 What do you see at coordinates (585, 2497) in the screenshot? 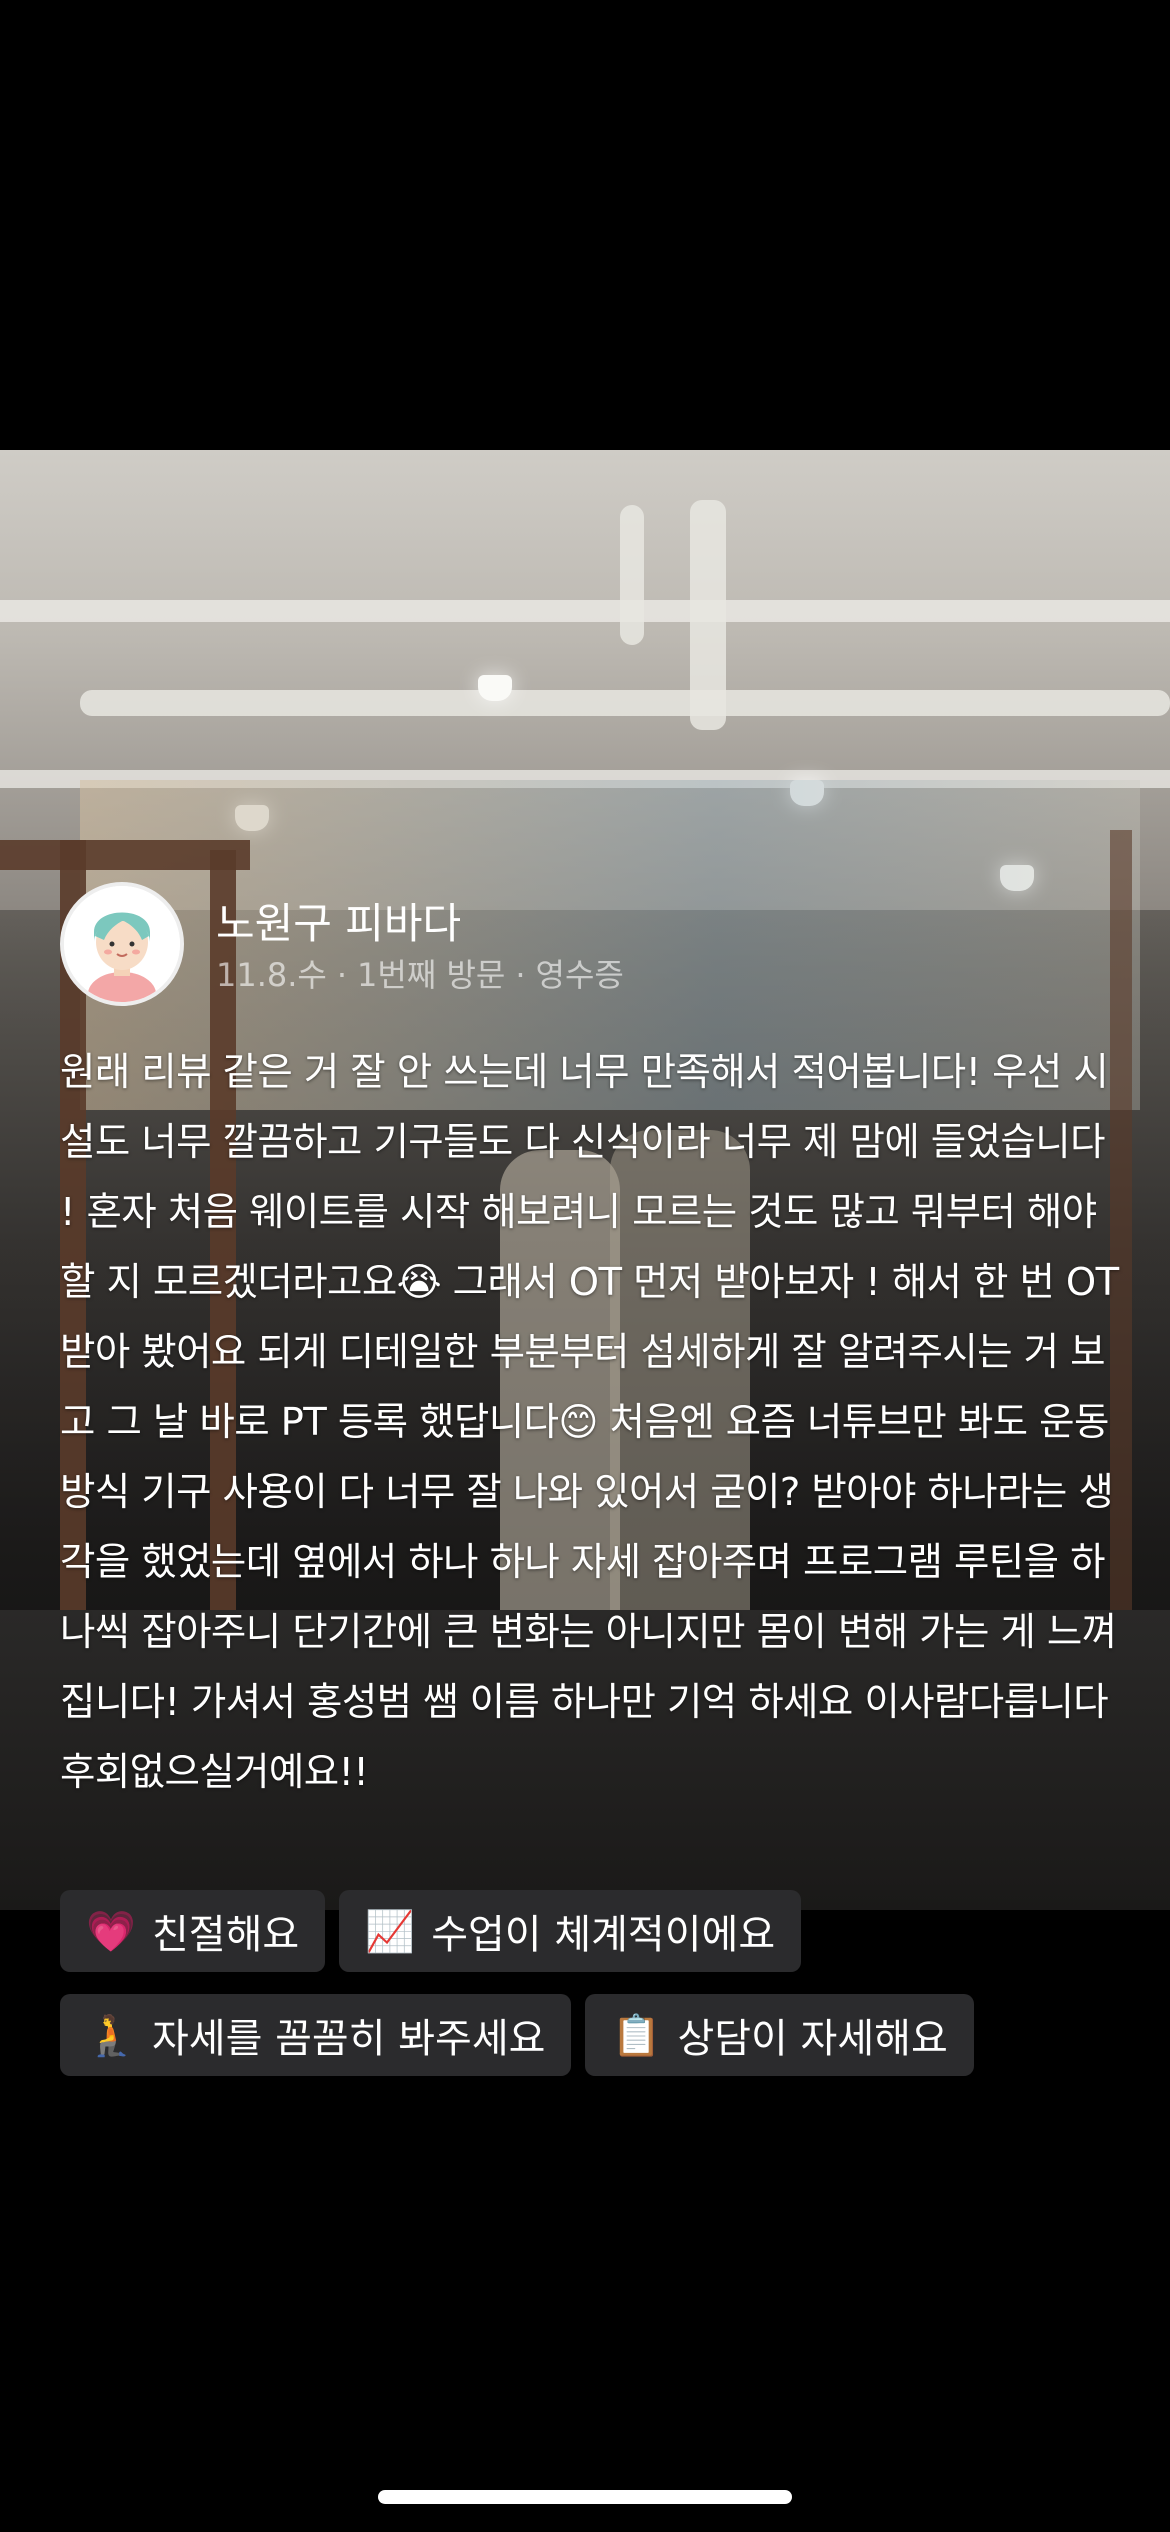
I see `home-indicator` at bounding box center [585, 2497].